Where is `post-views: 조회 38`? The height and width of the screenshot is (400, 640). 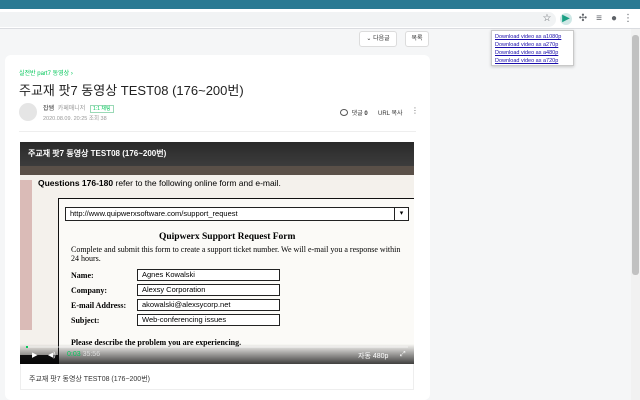
post-views: 조회 38 is located at coordinates (97, 119).